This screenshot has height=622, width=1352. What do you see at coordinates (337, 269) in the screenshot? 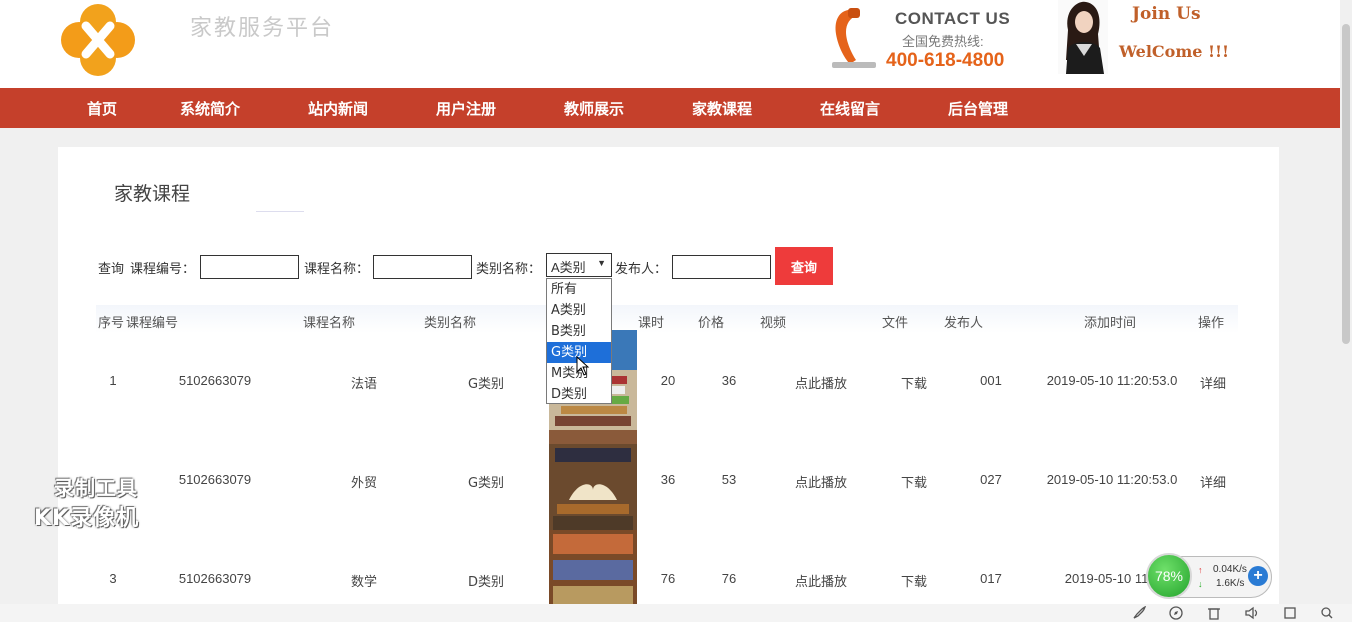
I see `course-name-label: 课程名称：` at bounding box center [337, 269].